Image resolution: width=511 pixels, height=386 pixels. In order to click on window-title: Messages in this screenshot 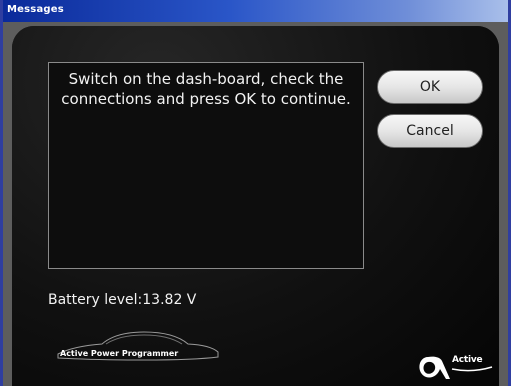, I will do `click(35, 9)`.